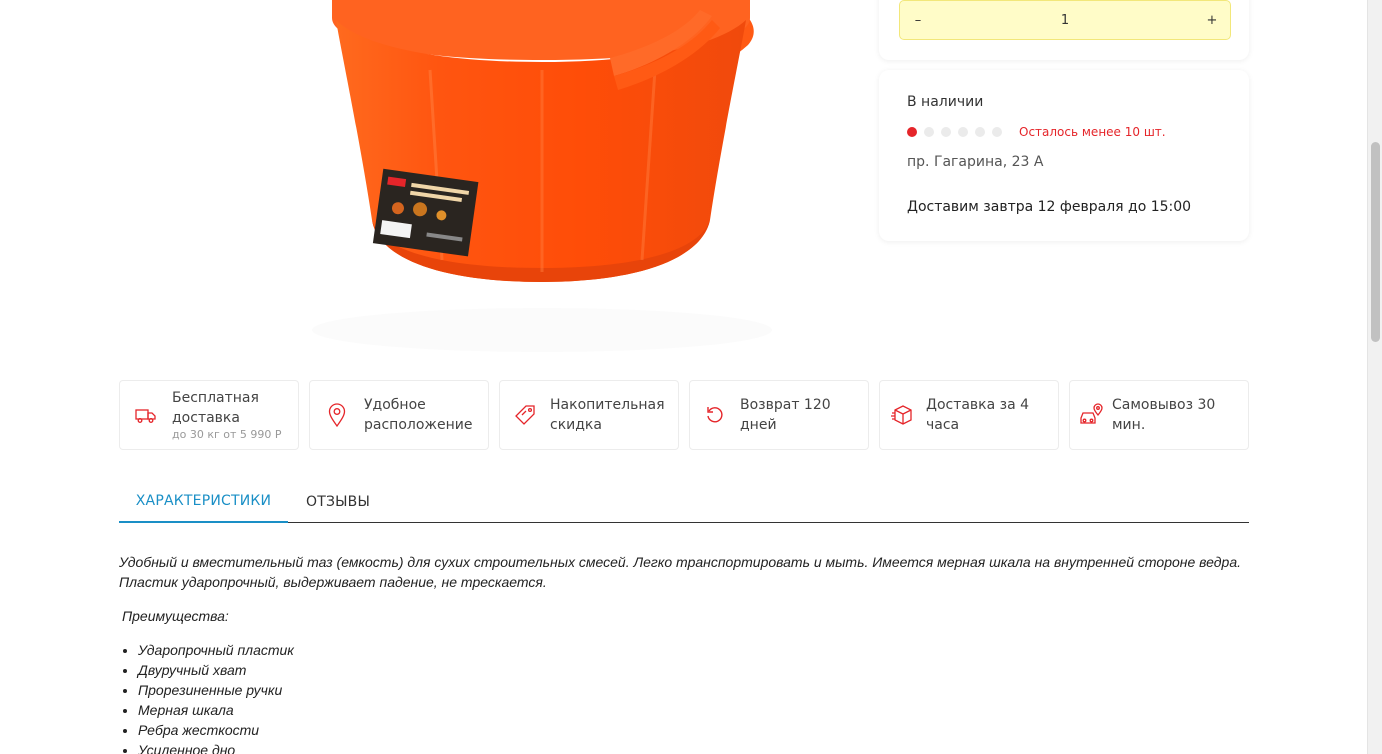 The width and height of the screenshot is (1382, 754). I want to click on list-item: Усиленное дно, so click(696, 747).